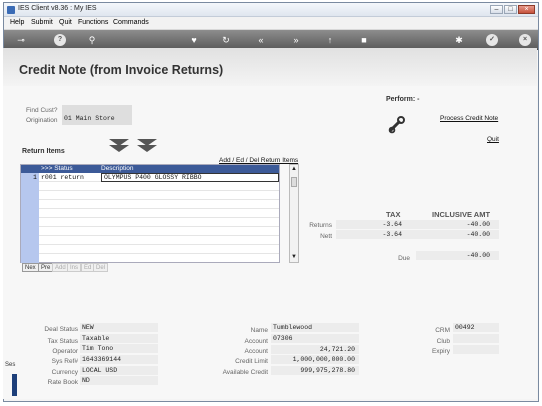  I want to click on window-title: IES Client v8.36 : My IES, so click(57, 8).